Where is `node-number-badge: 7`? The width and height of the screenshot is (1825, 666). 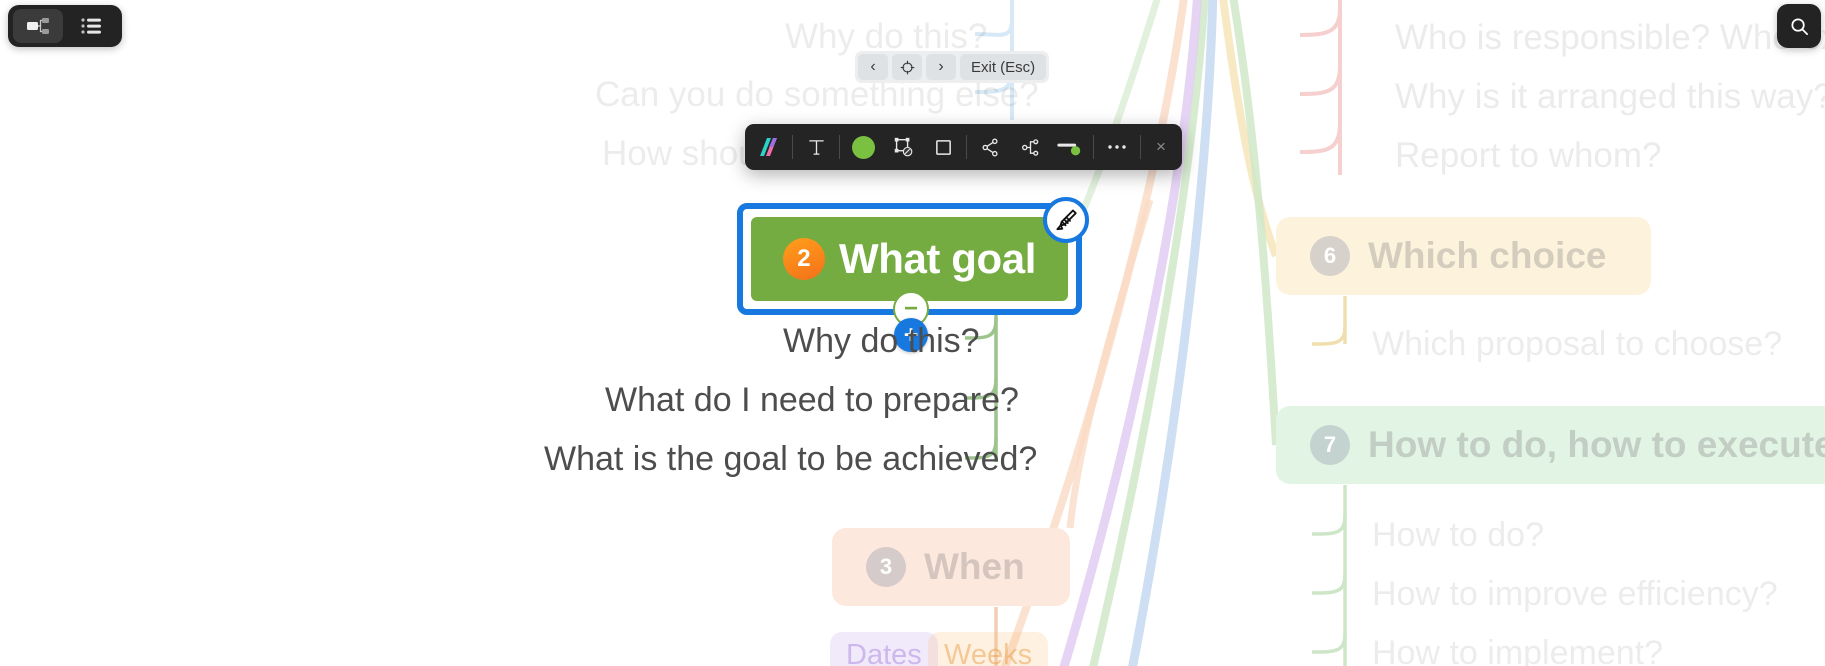
node-number-badge: 7 is located at coordinates (1330, 445).